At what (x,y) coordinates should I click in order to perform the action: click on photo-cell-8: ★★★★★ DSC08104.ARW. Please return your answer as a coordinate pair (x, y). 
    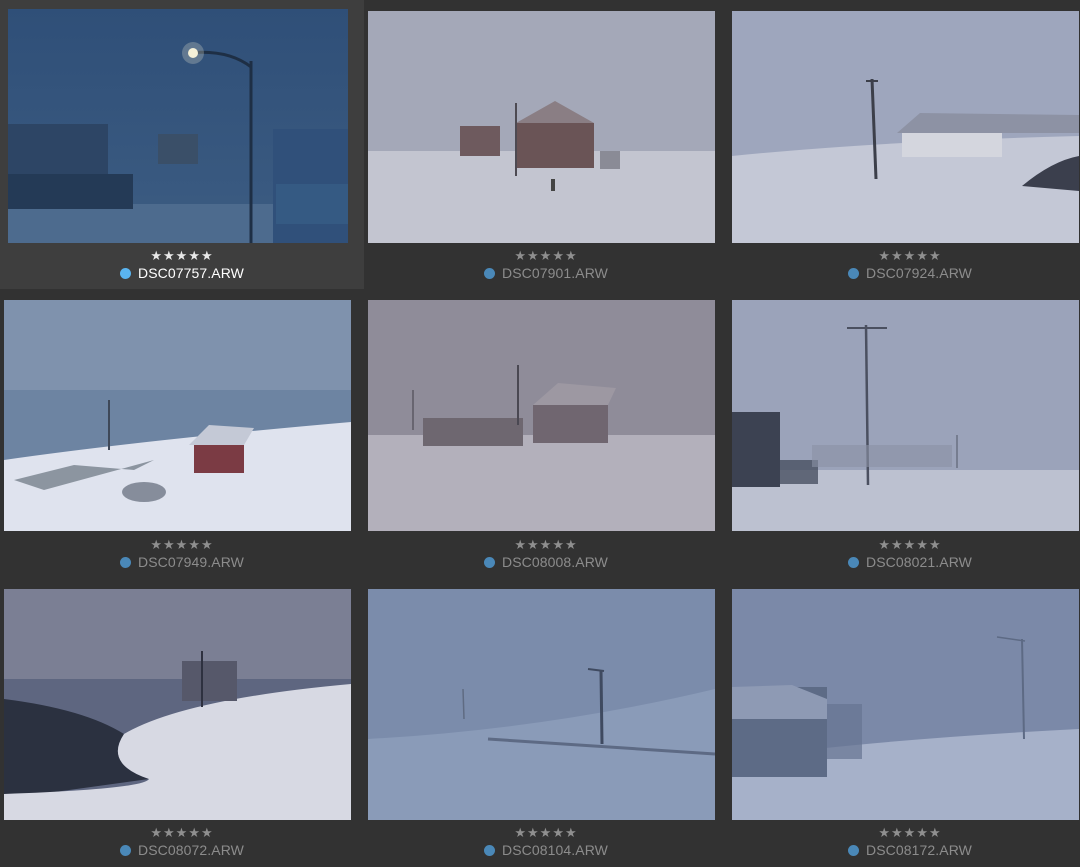
    Looking at the image, I should click on (546, 722).